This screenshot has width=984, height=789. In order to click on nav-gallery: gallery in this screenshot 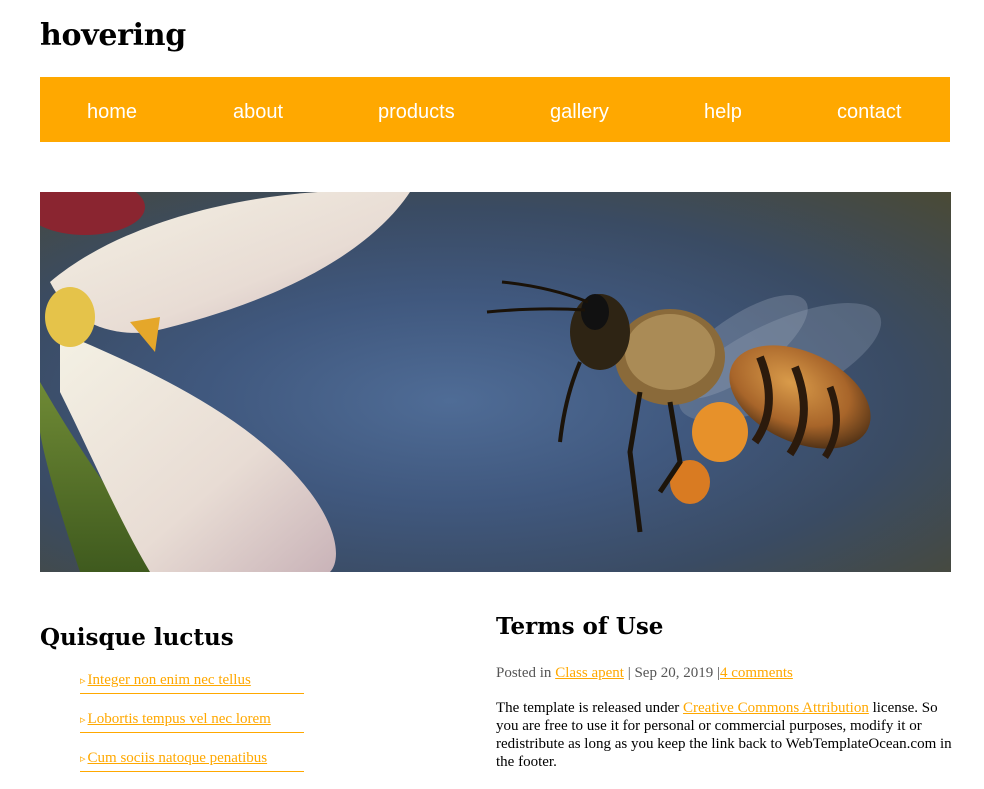, I will do `click(579, 112)`.